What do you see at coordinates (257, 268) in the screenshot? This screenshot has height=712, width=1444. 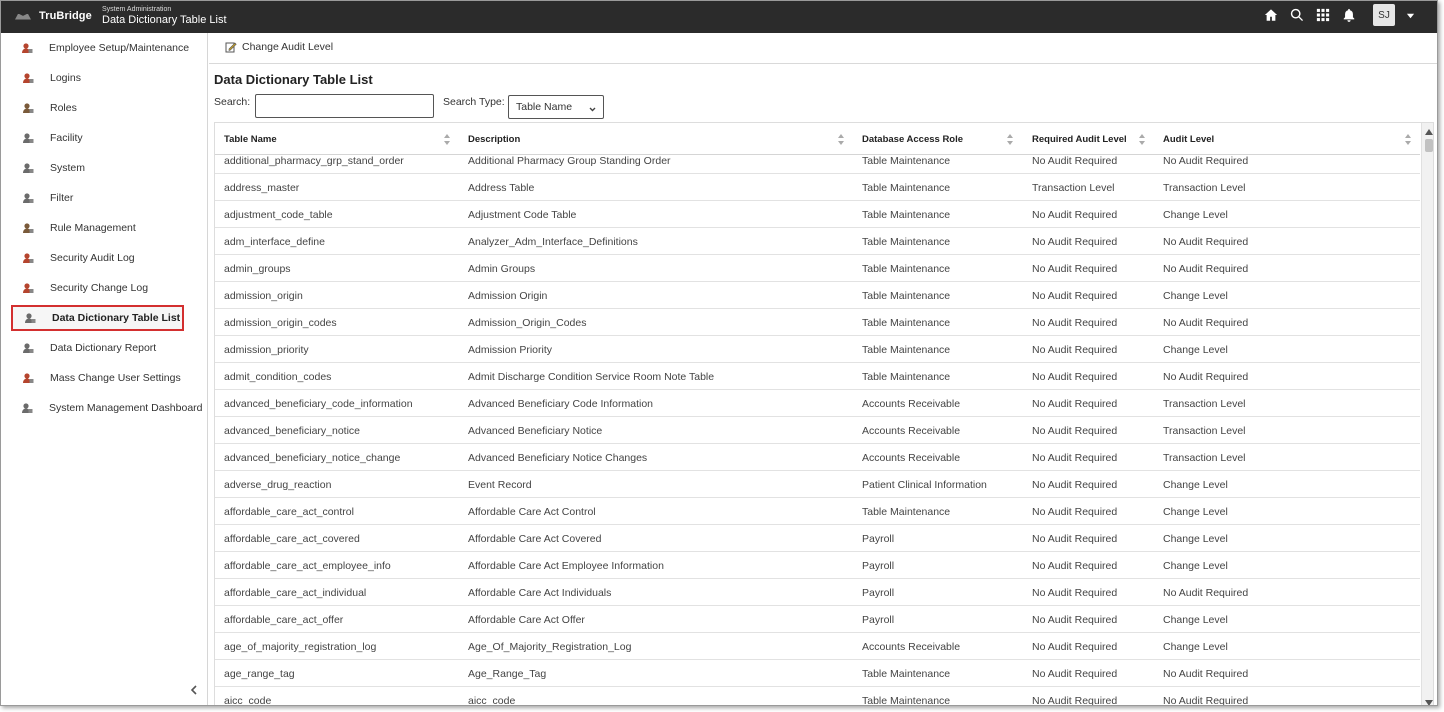 I see `cell-table-name: admin_groups` at bounding box center [257, 268].